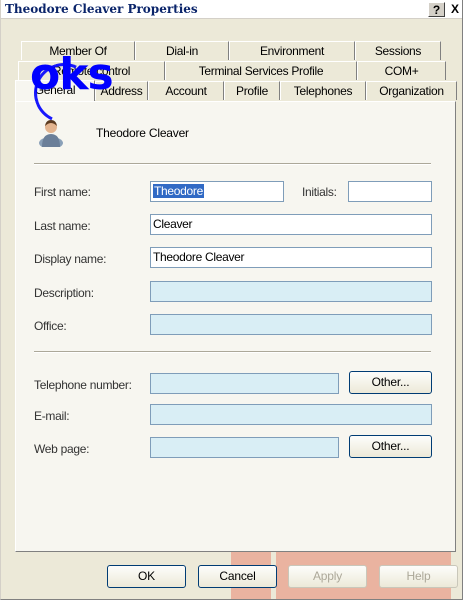 This screenshot has height=600, width=463. I want to click on last-name-label: Last name:, so click(62, 226).